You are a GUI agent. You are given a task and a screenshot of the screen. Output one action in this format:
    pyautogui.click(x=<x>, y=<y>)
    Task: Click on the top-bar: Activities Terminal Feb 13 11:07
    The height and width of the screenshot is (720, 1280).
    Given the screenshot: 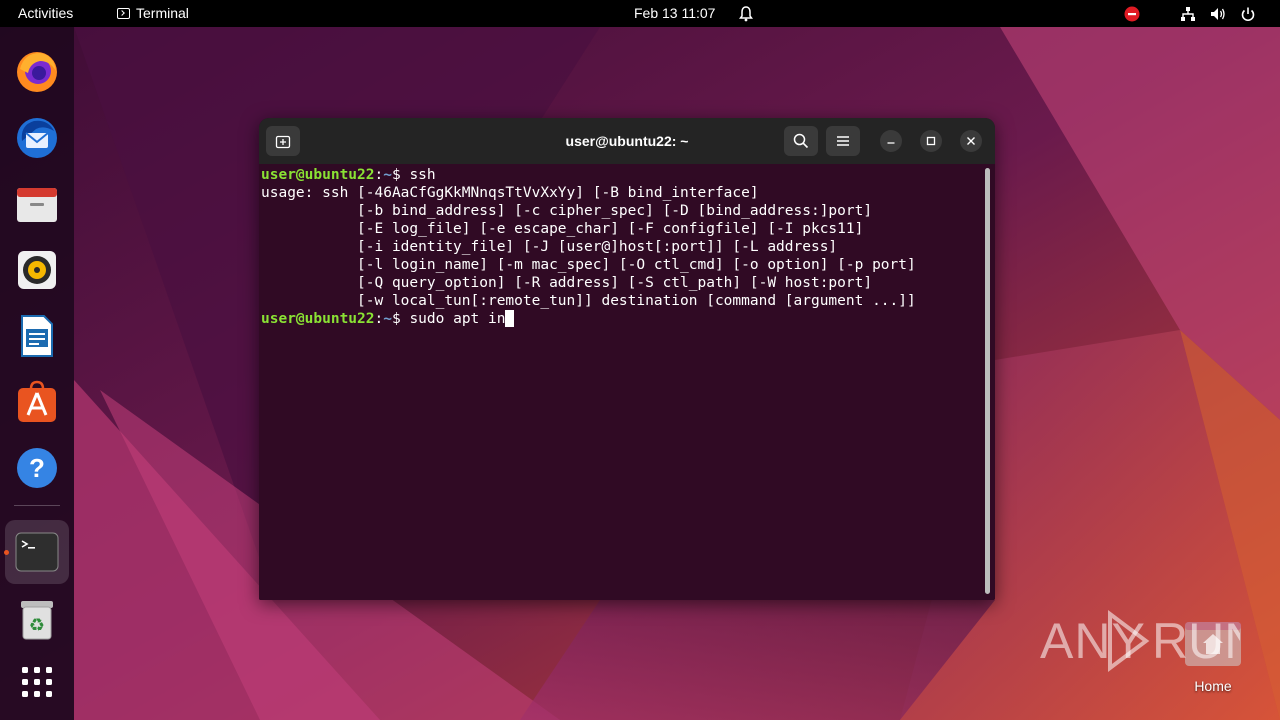 What is the action you would take?
    pyautogui.click(x=640, y=13)
    